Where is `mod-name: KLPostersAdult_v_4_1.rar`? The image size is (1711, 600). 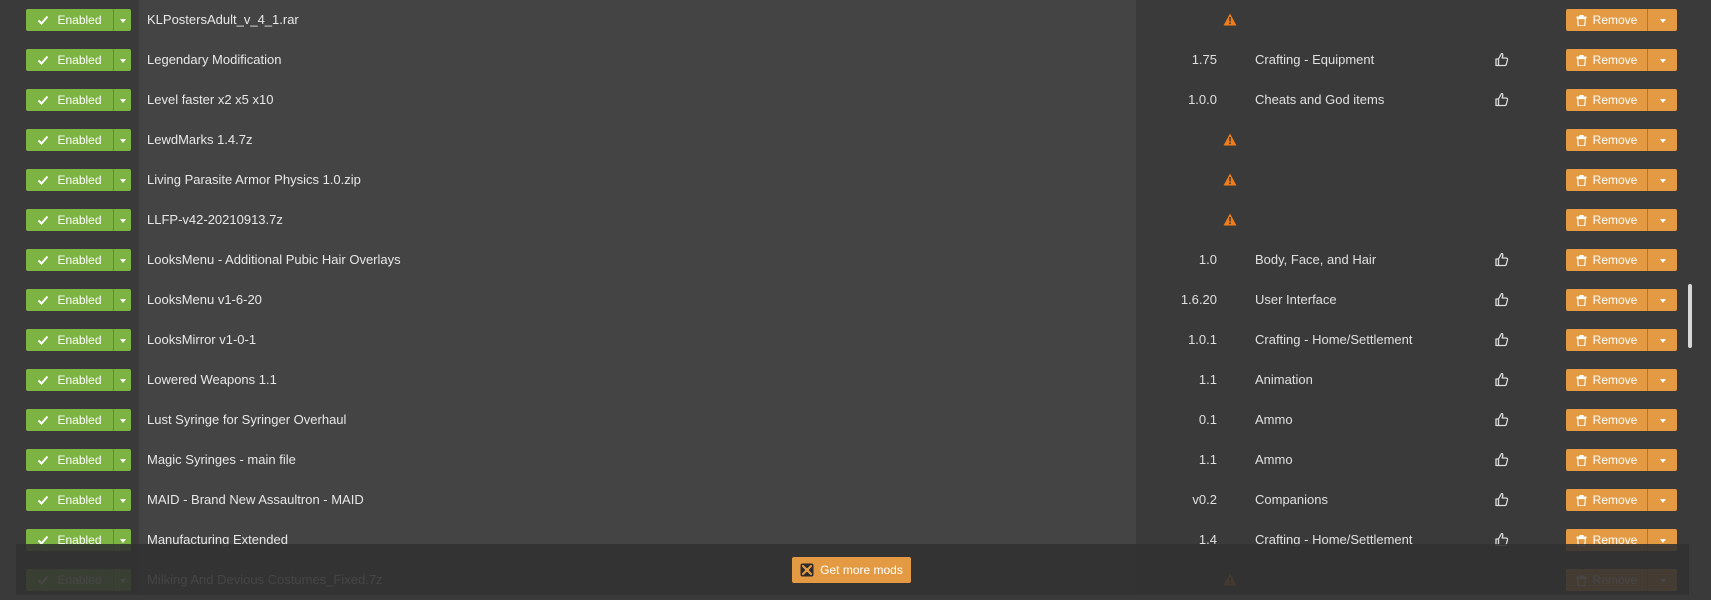 mod-name: KLPostersAdult_v_4_1.rar is located at coordinates (223, 20).